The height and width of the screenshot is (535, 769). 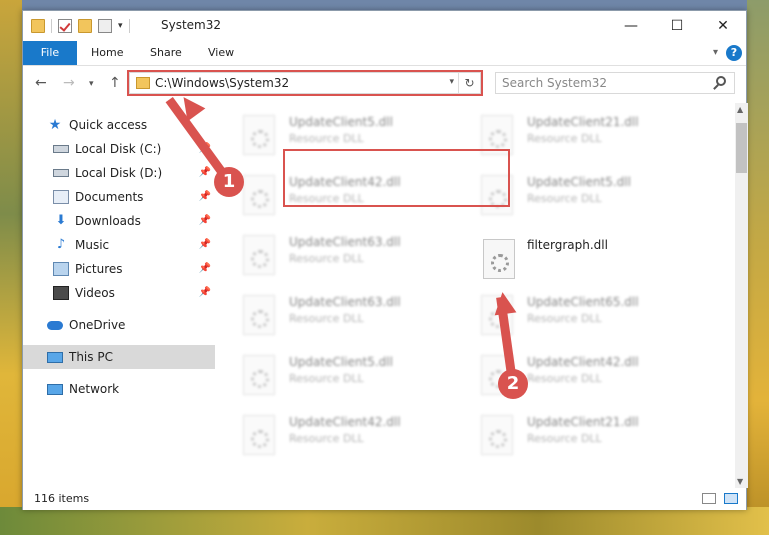 What do you see at coordinates (61, 269) in the screenshot?
I see `pictures-icon` at bounding box center [61, 269].